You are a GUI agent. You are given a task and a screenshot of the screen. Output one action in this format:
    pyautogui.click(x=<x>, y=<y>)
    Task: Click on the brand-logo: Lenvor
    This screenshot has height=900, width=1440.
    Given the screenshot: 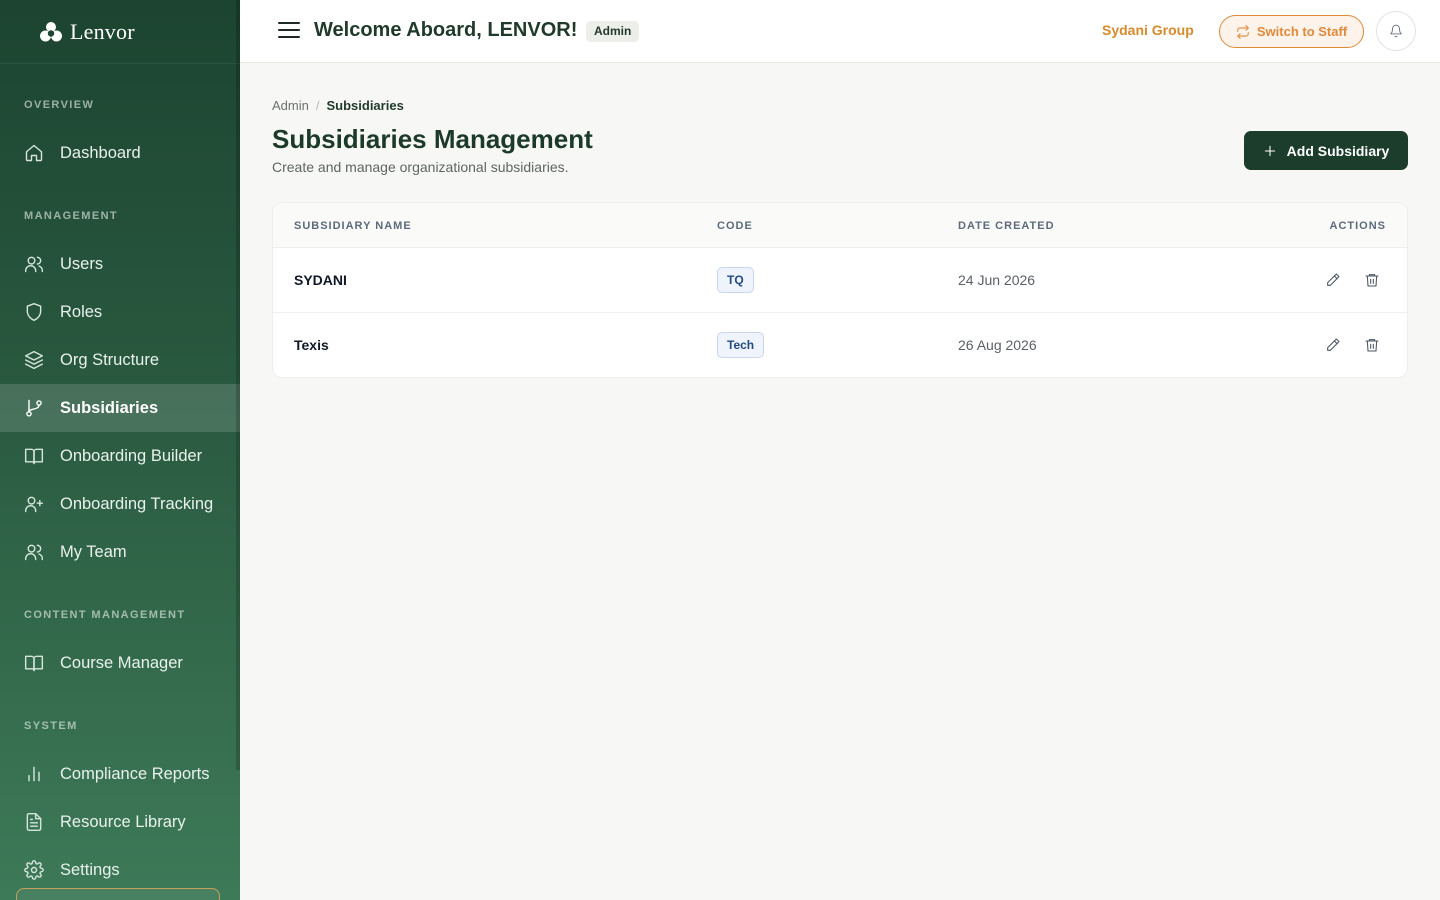 What is the action you would take?
    pyautogui.click(x=120, y=32)
    